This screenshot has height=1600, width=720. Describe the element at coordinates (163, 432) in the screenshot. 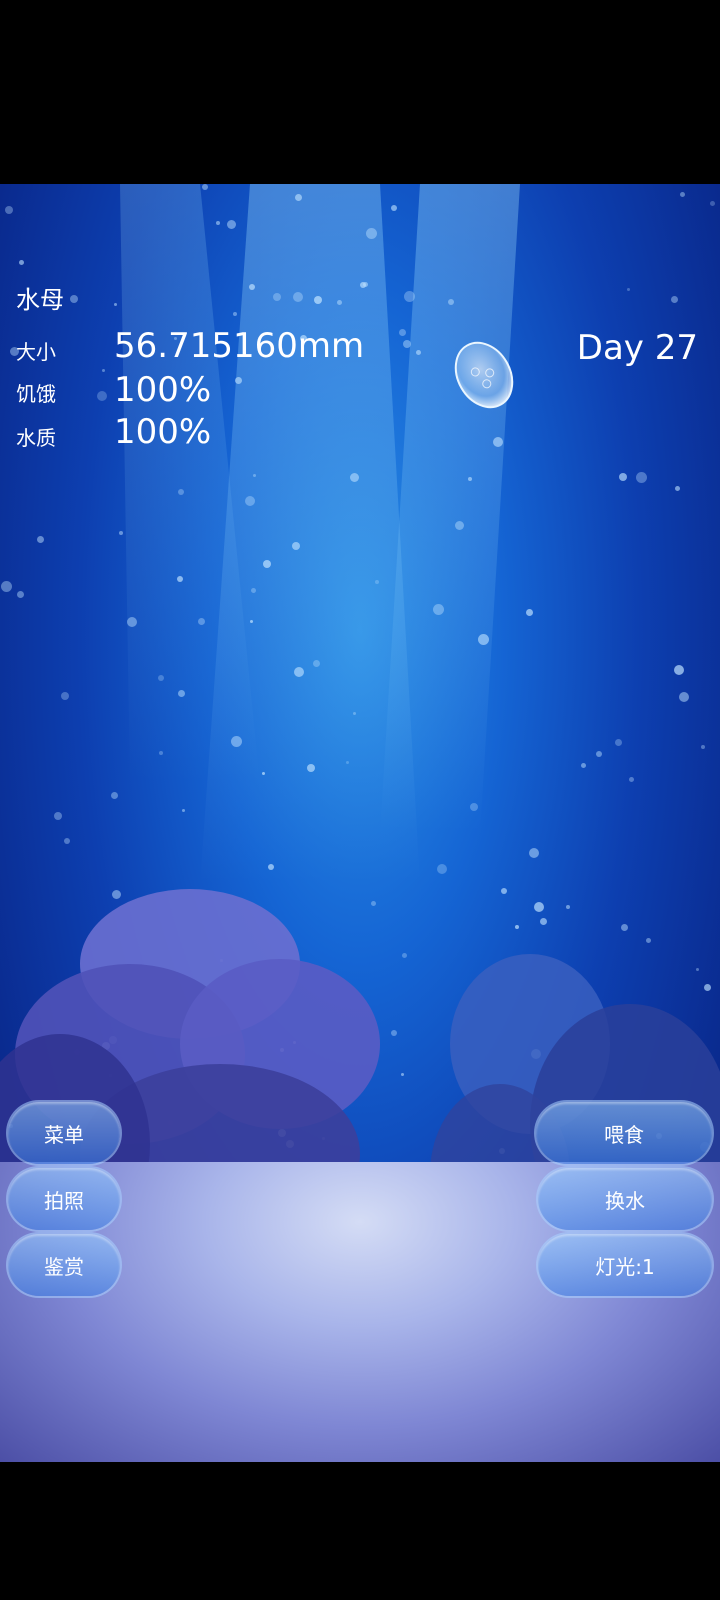

I see `water-quality-value: 100%` at that location.